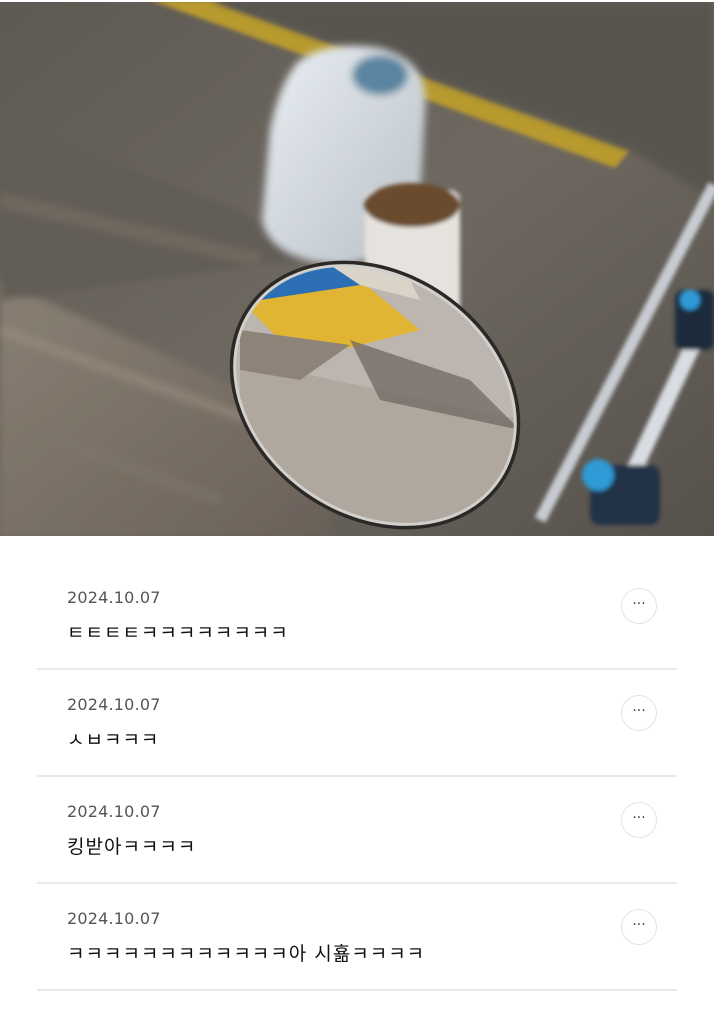 The width and height of the screenshot is (714, 1013). Describe the element at coordinates (357, 723) in the screenshot. I see `comment-item: 2024.10.07 ㅅㅂㅋㅋㅋ ···` at that location.